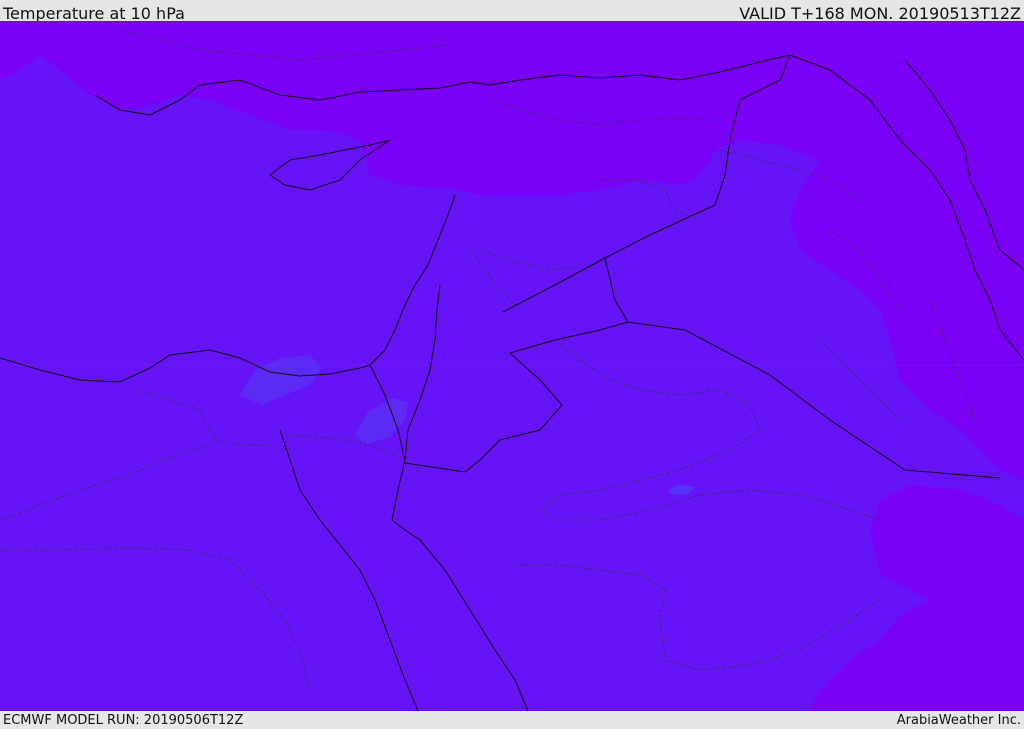 The image size is (1024, 729). Describe the element at coordinates (123, 720) in the screenshot. I see `model-run-label: ECMWF MODEL RUN: 20190506T12Z` at that location.